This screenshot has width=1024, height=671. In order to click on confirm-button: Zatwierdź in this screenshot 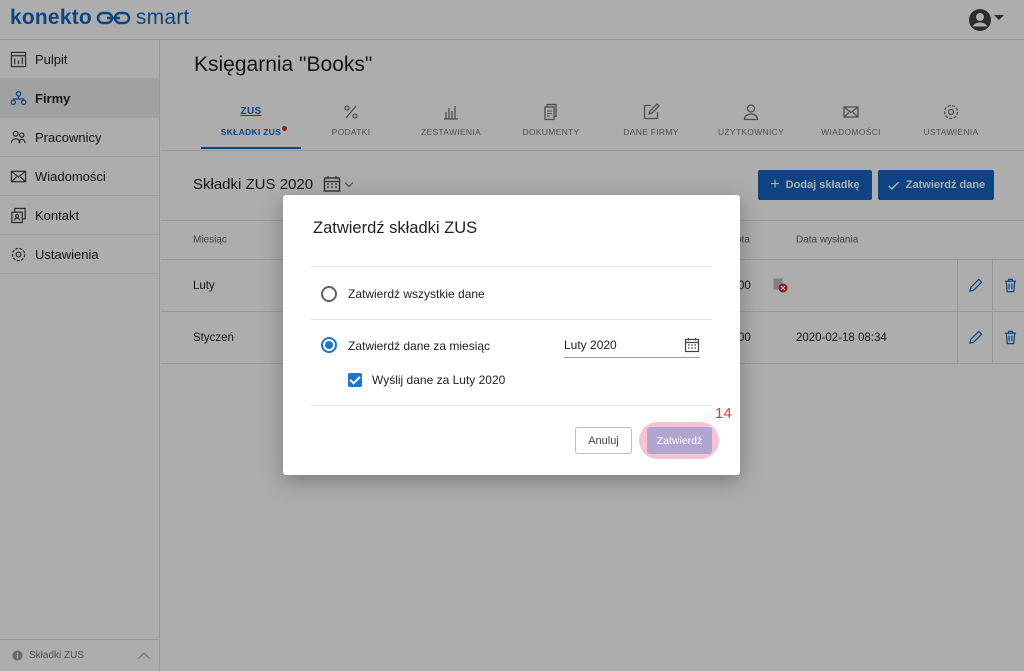, I will do `click(679, 440)`.